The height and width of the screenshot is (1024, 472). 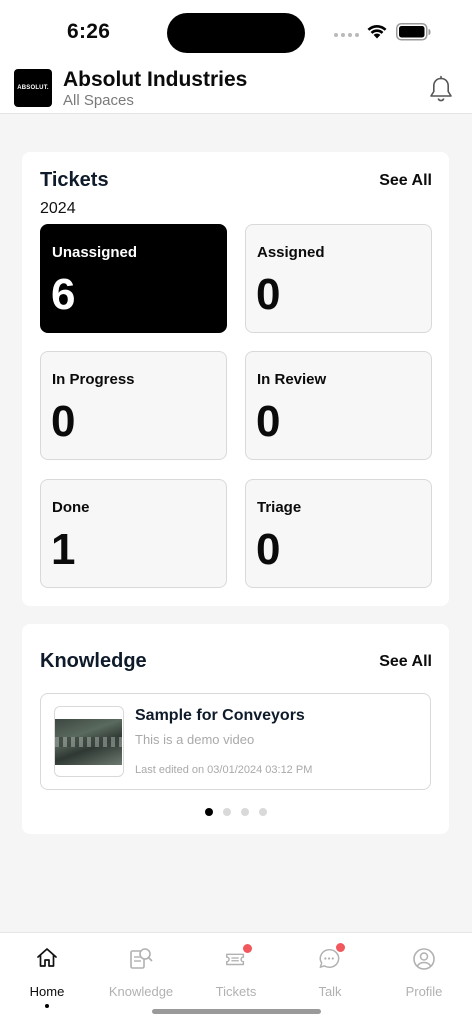 What do you see at coordinates (95, 252) in the screenshot?
I see `ticket-tile-label: Unassigned` at bounding box center [95, 252].